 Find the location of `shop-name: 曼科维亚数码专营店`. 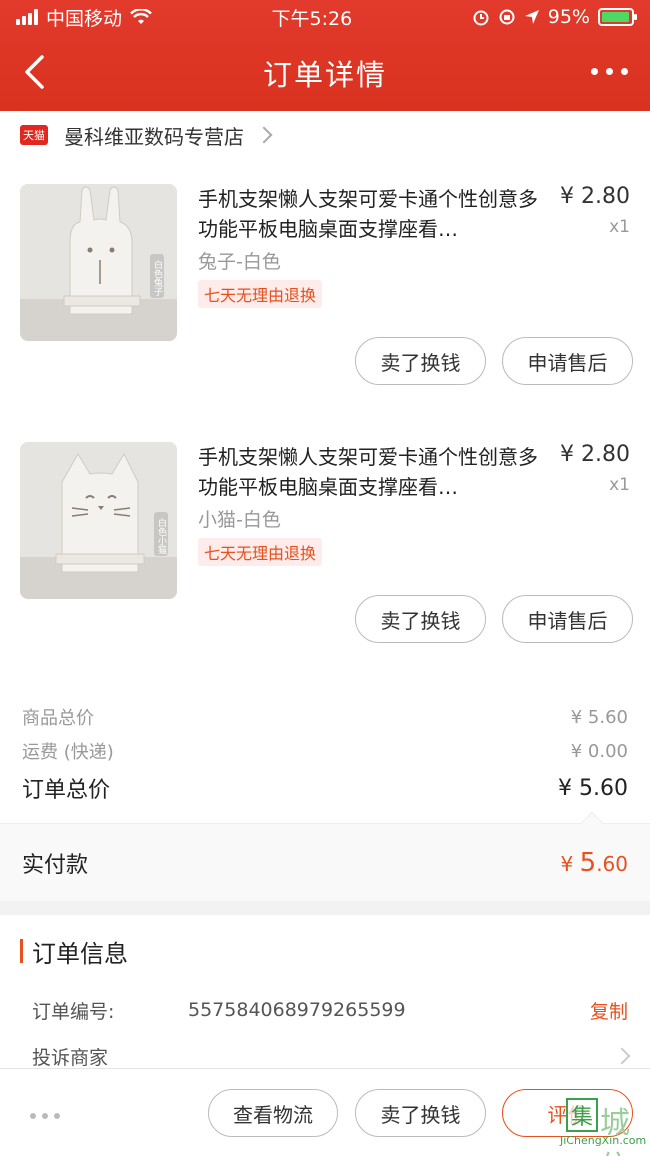

shop-name: 曼科维亚数码专营店 is located at coordinates (154, 135).